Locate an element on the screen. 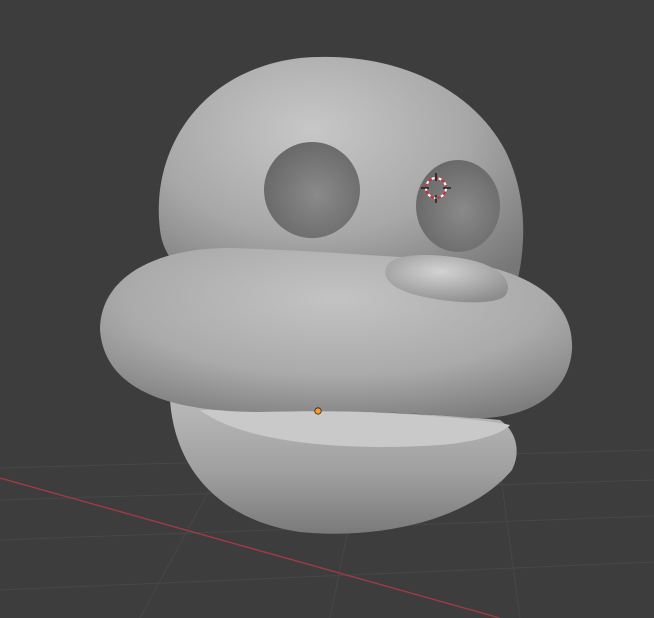 Image resolution: width=654 pixels, height=618 pixels. object-origin-icon is located at coordinates (318, 411).